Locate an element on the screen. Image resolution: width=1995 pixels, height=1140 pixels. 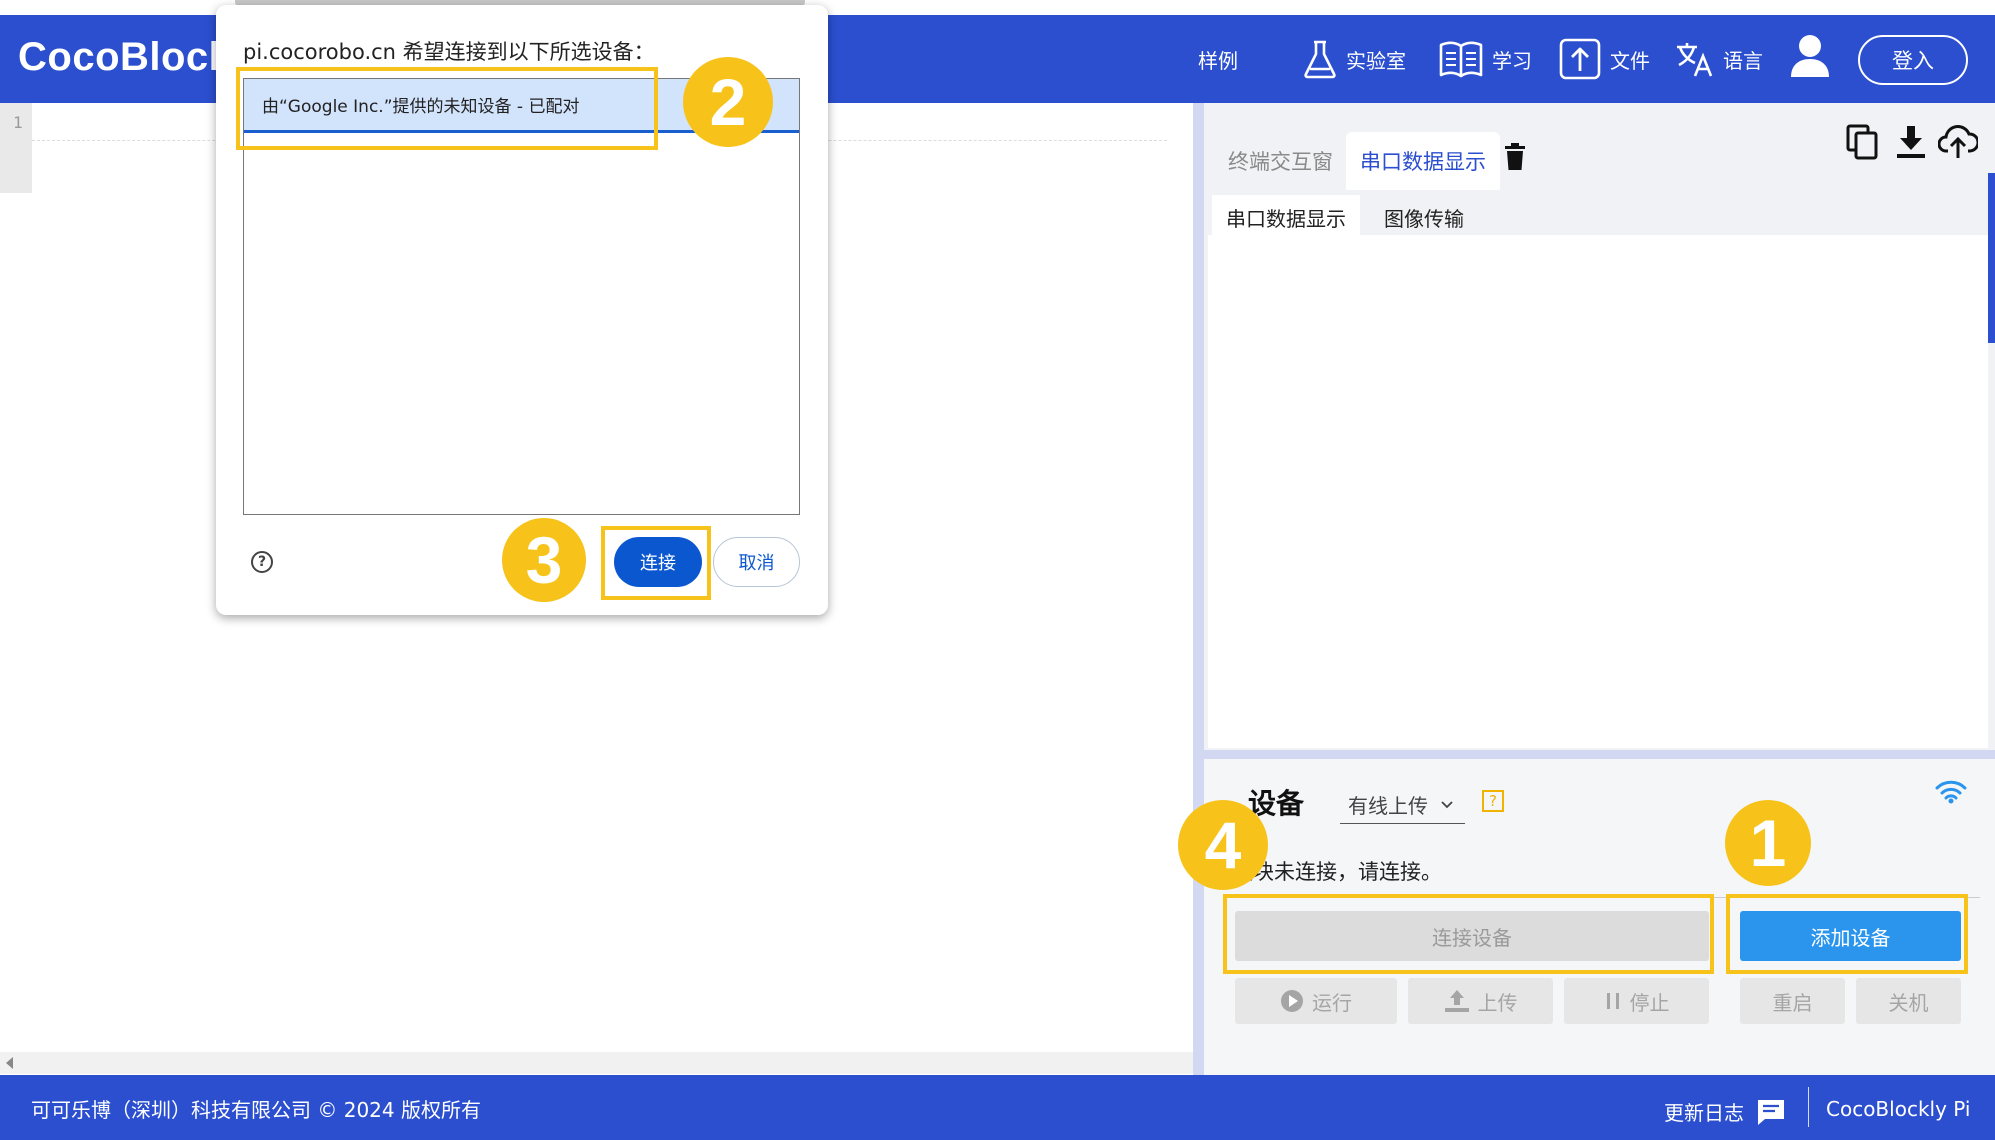
shutdown-button: 关机 is located at coordinates (1908, 1001).